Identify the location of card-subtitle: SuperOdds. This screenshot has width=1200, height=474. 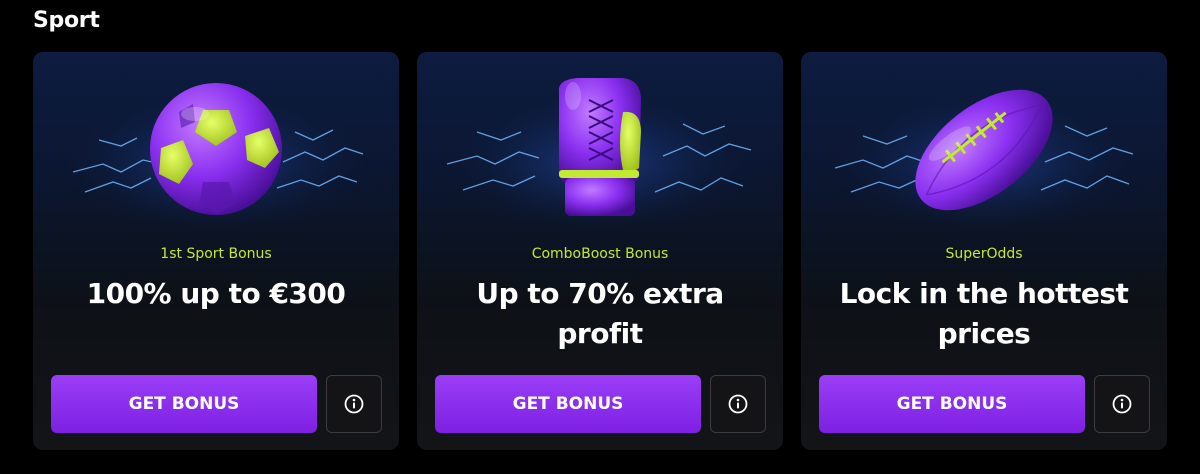
(984, 254).